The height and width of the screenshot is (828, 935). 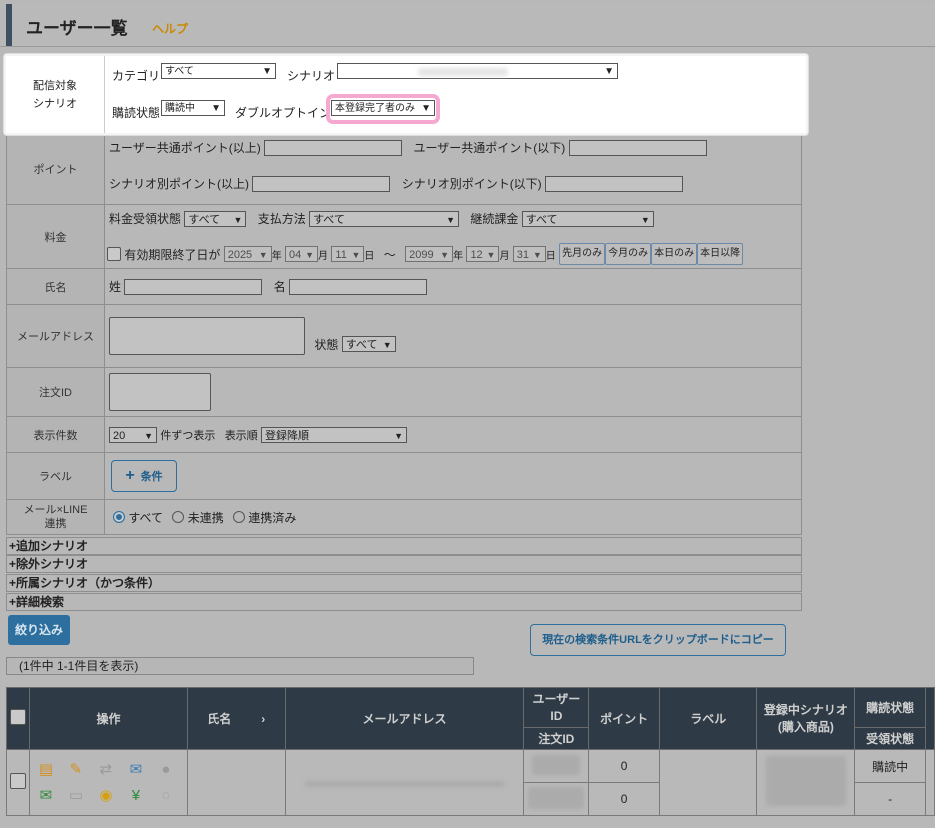 What do you see at coordinates (108, 718) in the screenshot?
I see `col-ops: 操作` at bounding box center [108, 718].